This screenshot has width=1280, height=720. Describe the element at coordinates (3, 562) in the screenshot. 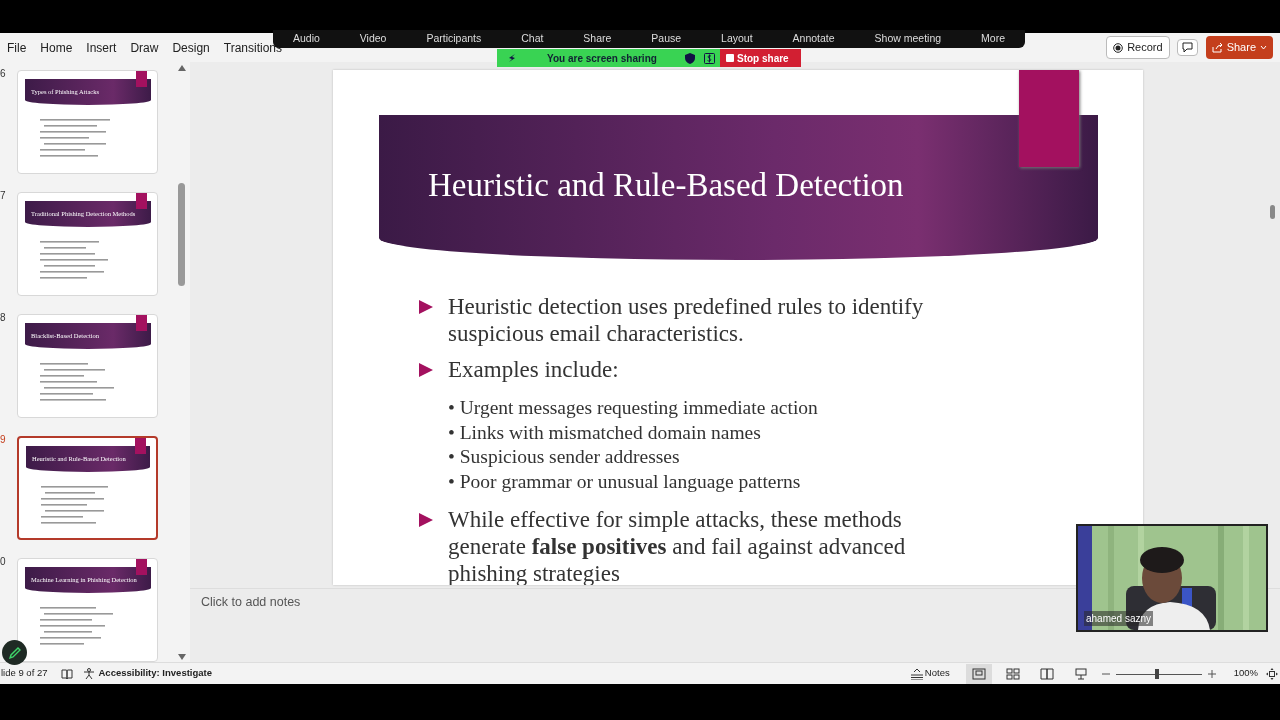

I see `slide-number: 0` at that location.